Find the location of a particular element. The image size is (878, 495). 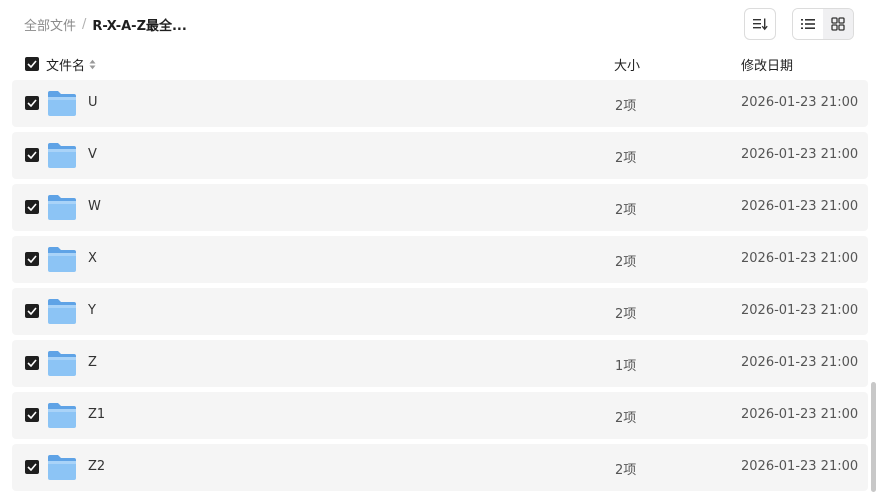

grid-view-button is located at coordinates (838, 24).